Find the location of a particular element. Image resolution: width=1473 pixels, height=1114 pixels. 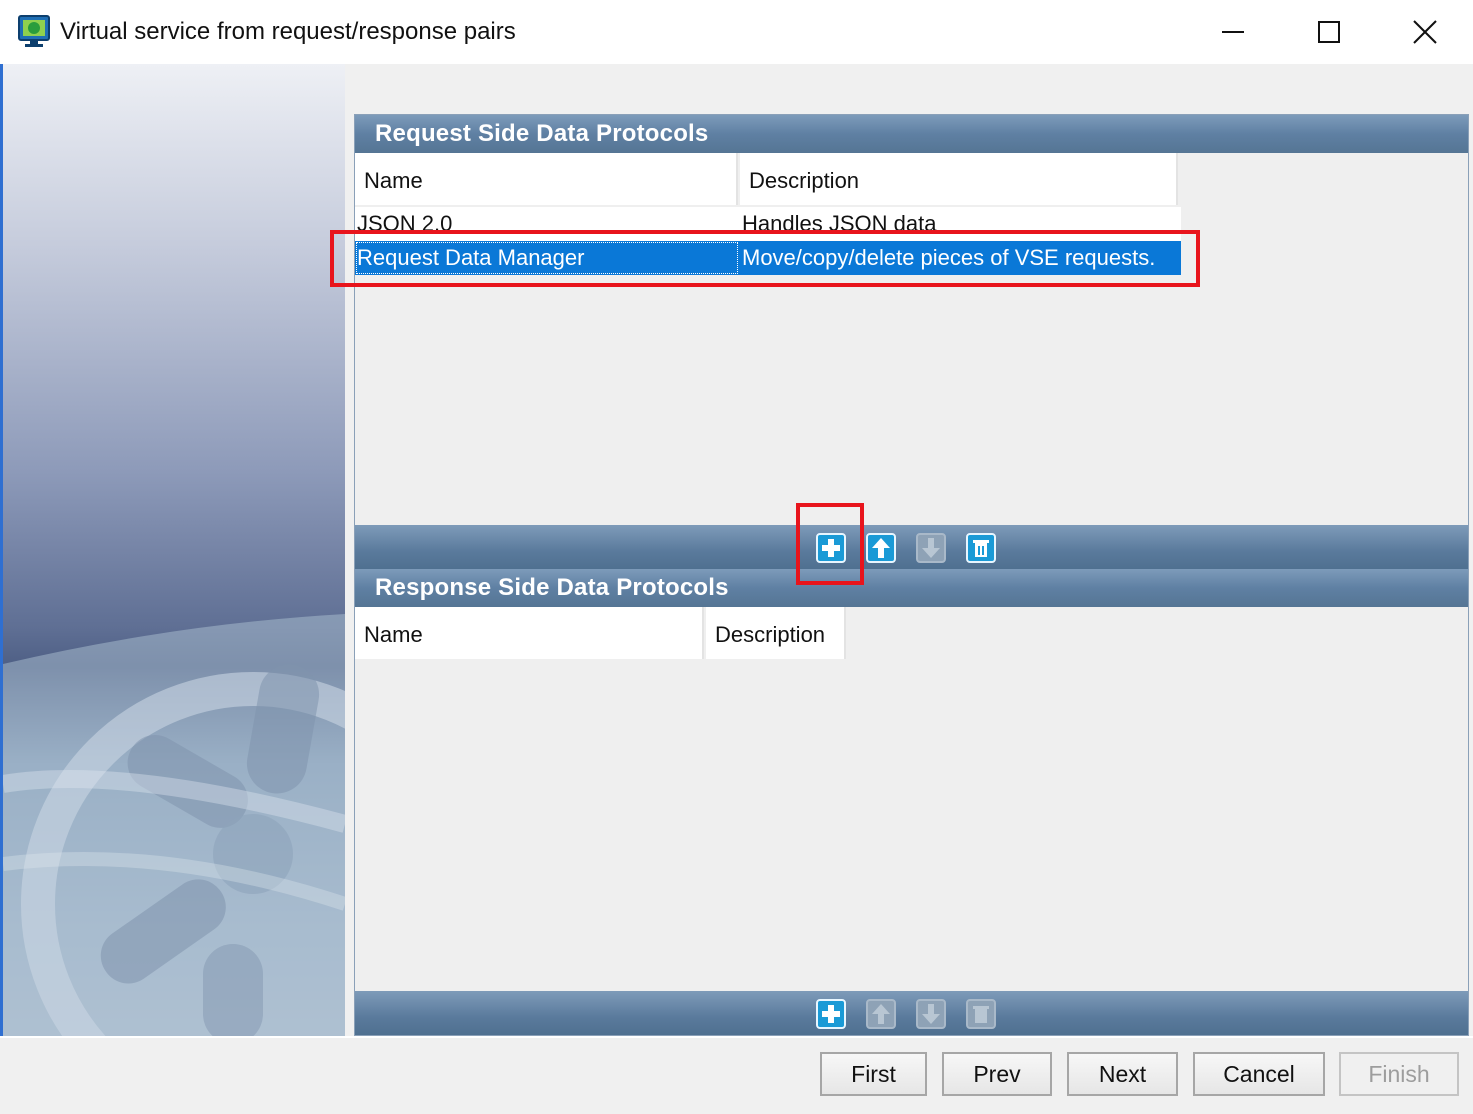

close-button is located at coordinates (1425, 32).